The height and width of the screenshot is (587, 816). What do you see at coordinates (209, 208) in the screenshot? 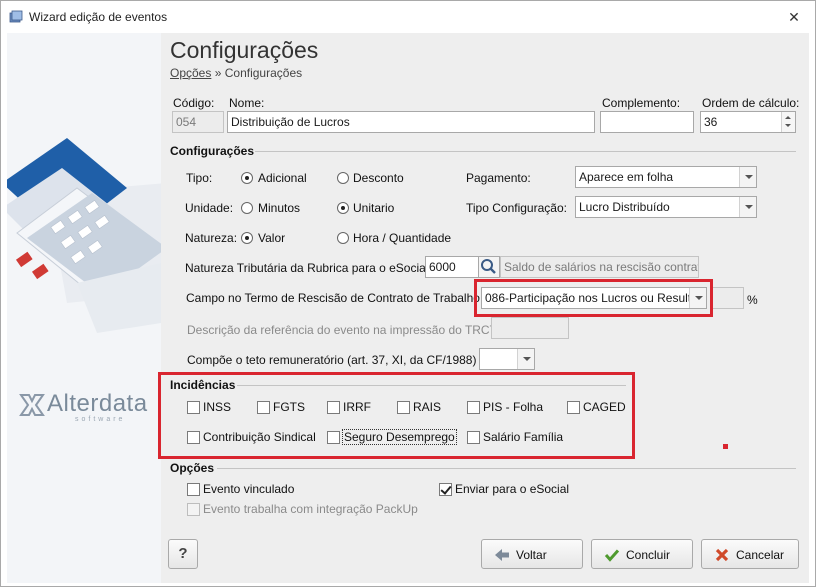
I see `unidade-label: Unidade:` at bounding box center [209, 208].